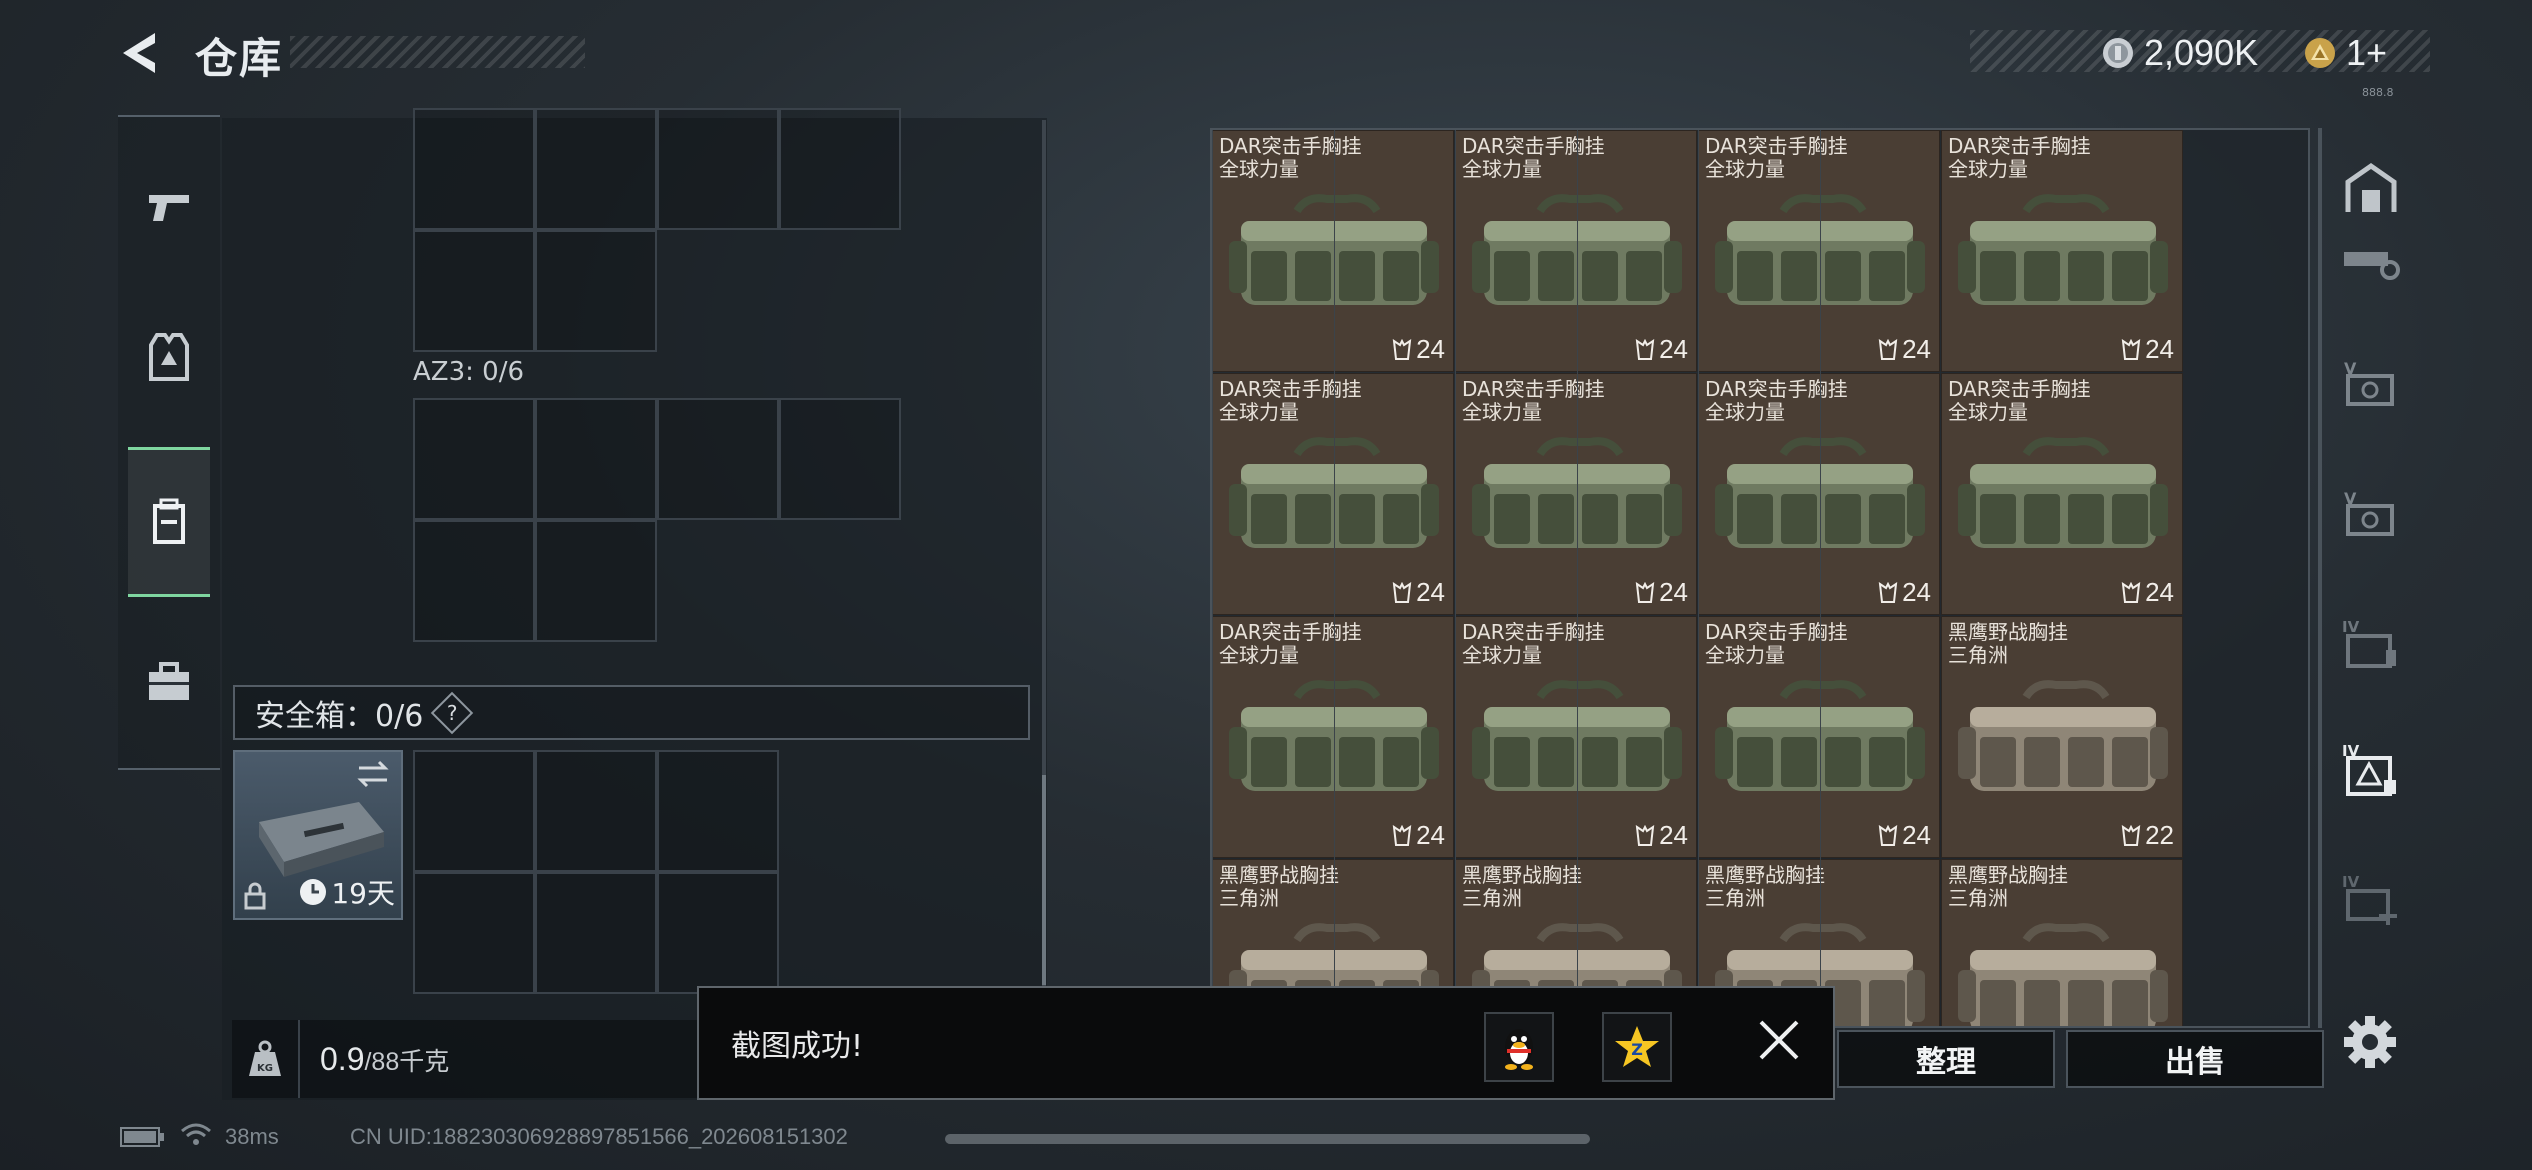  I want to click on nav-item-armor, so click(169, 357).